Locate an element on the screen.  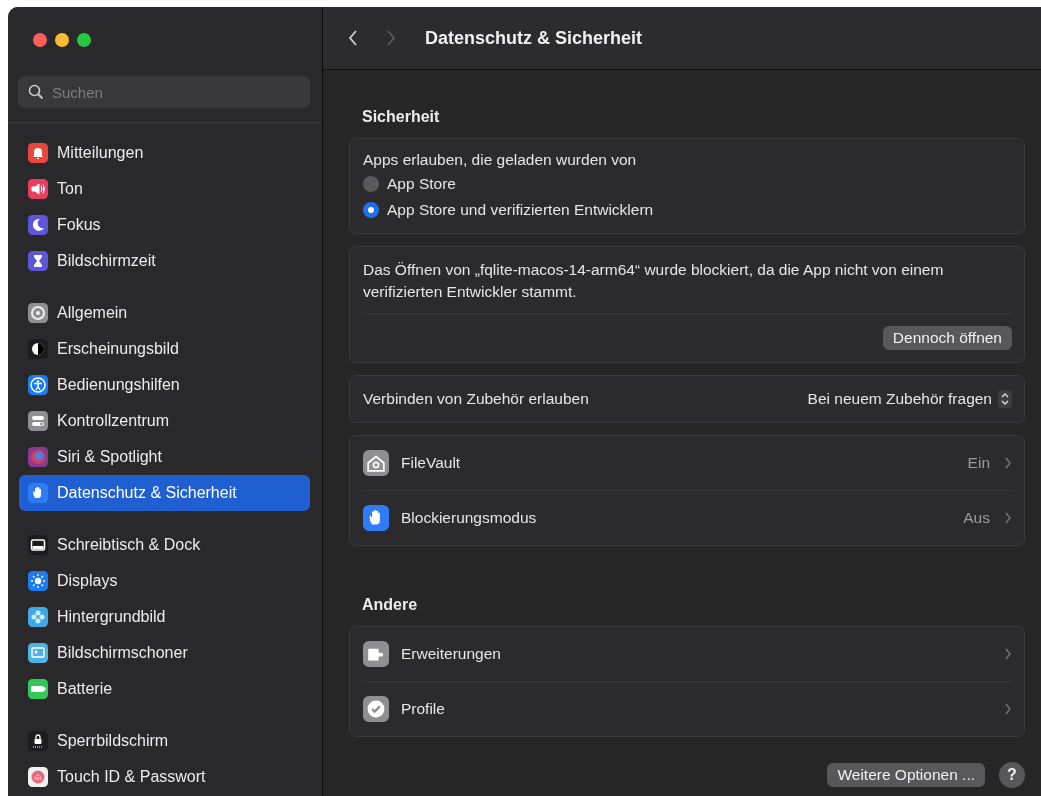
settings-row: FileVault Ein is located at coordinates (687, 463).